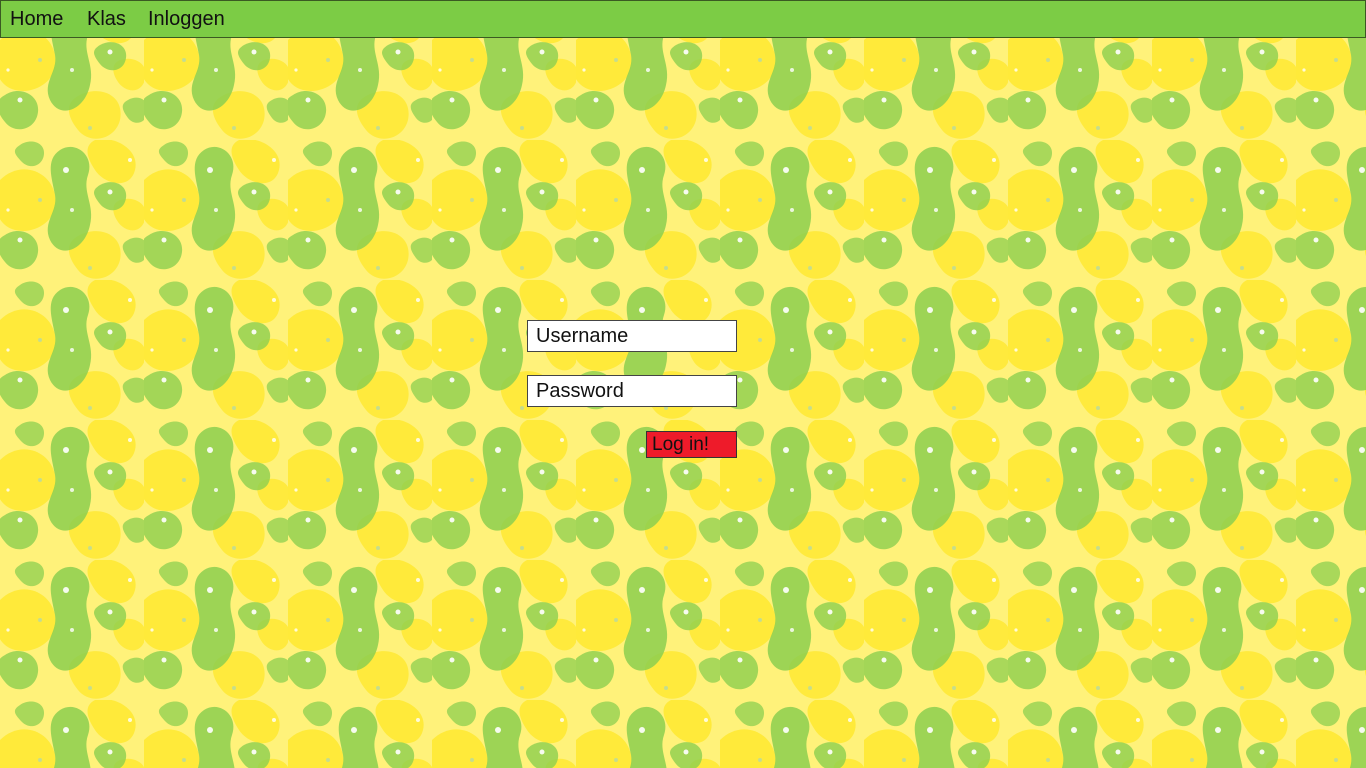 The width and height of the screenshot is (1366, 768). I want to click on nav-klas-link: Klas, so click(106, 19).